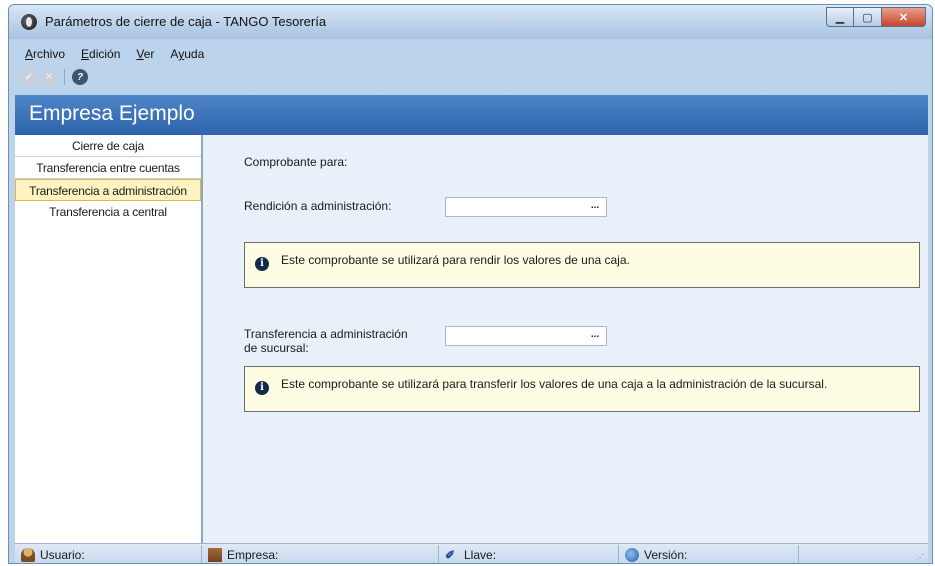 Image resolution: width=935 pixels, height=566 pixels. I want to click on menu-ayuda: Ayuda, so click(187, 55).